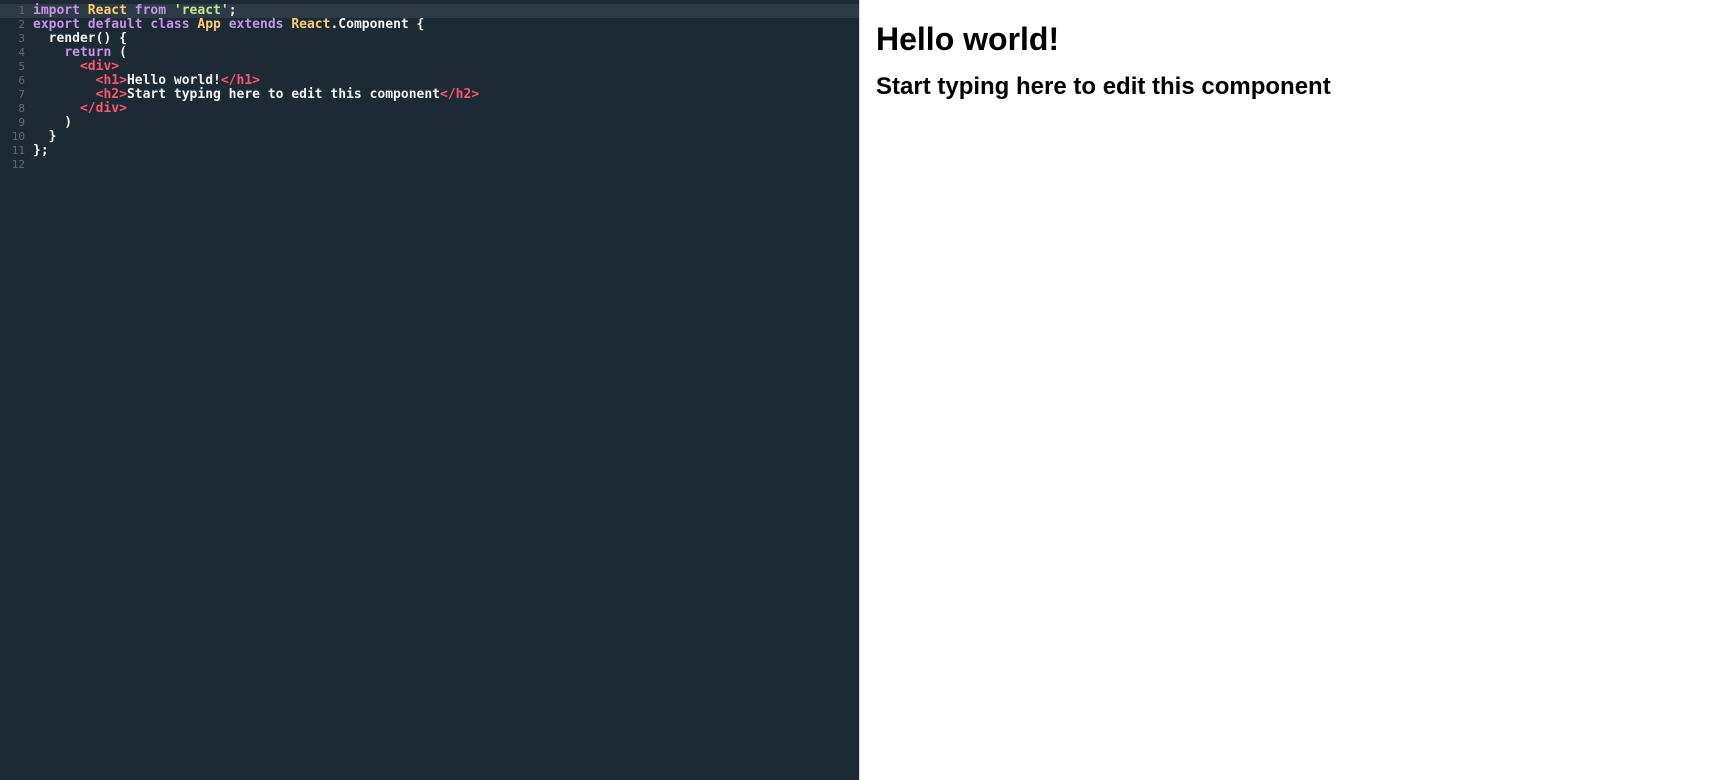  I want to click on code-token: };, so click(41, 150).